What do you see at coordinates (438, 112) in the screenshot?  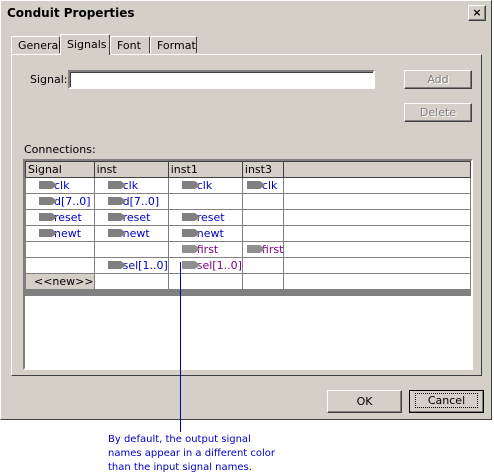 I see `delete-button: Delete` at bounding box center [438, 112].